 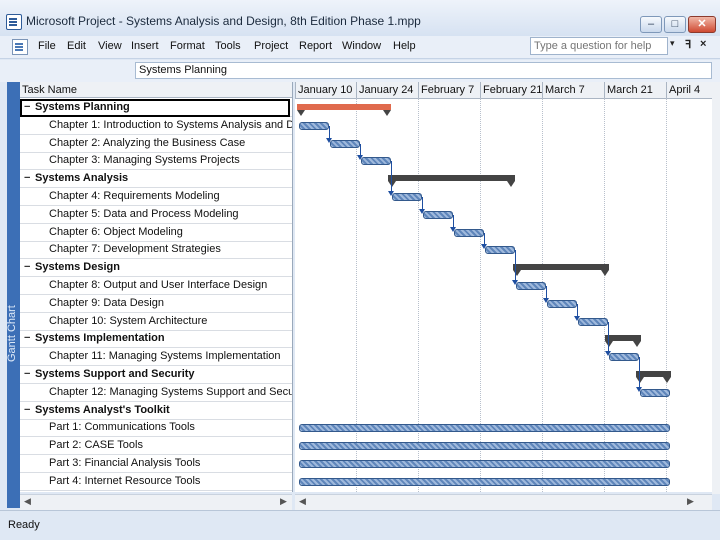 What do you see at coordinates (156, 428) in the screenshot?
I see `task-row: Part 1: Communications Tools` at bounding box center [156, 428].